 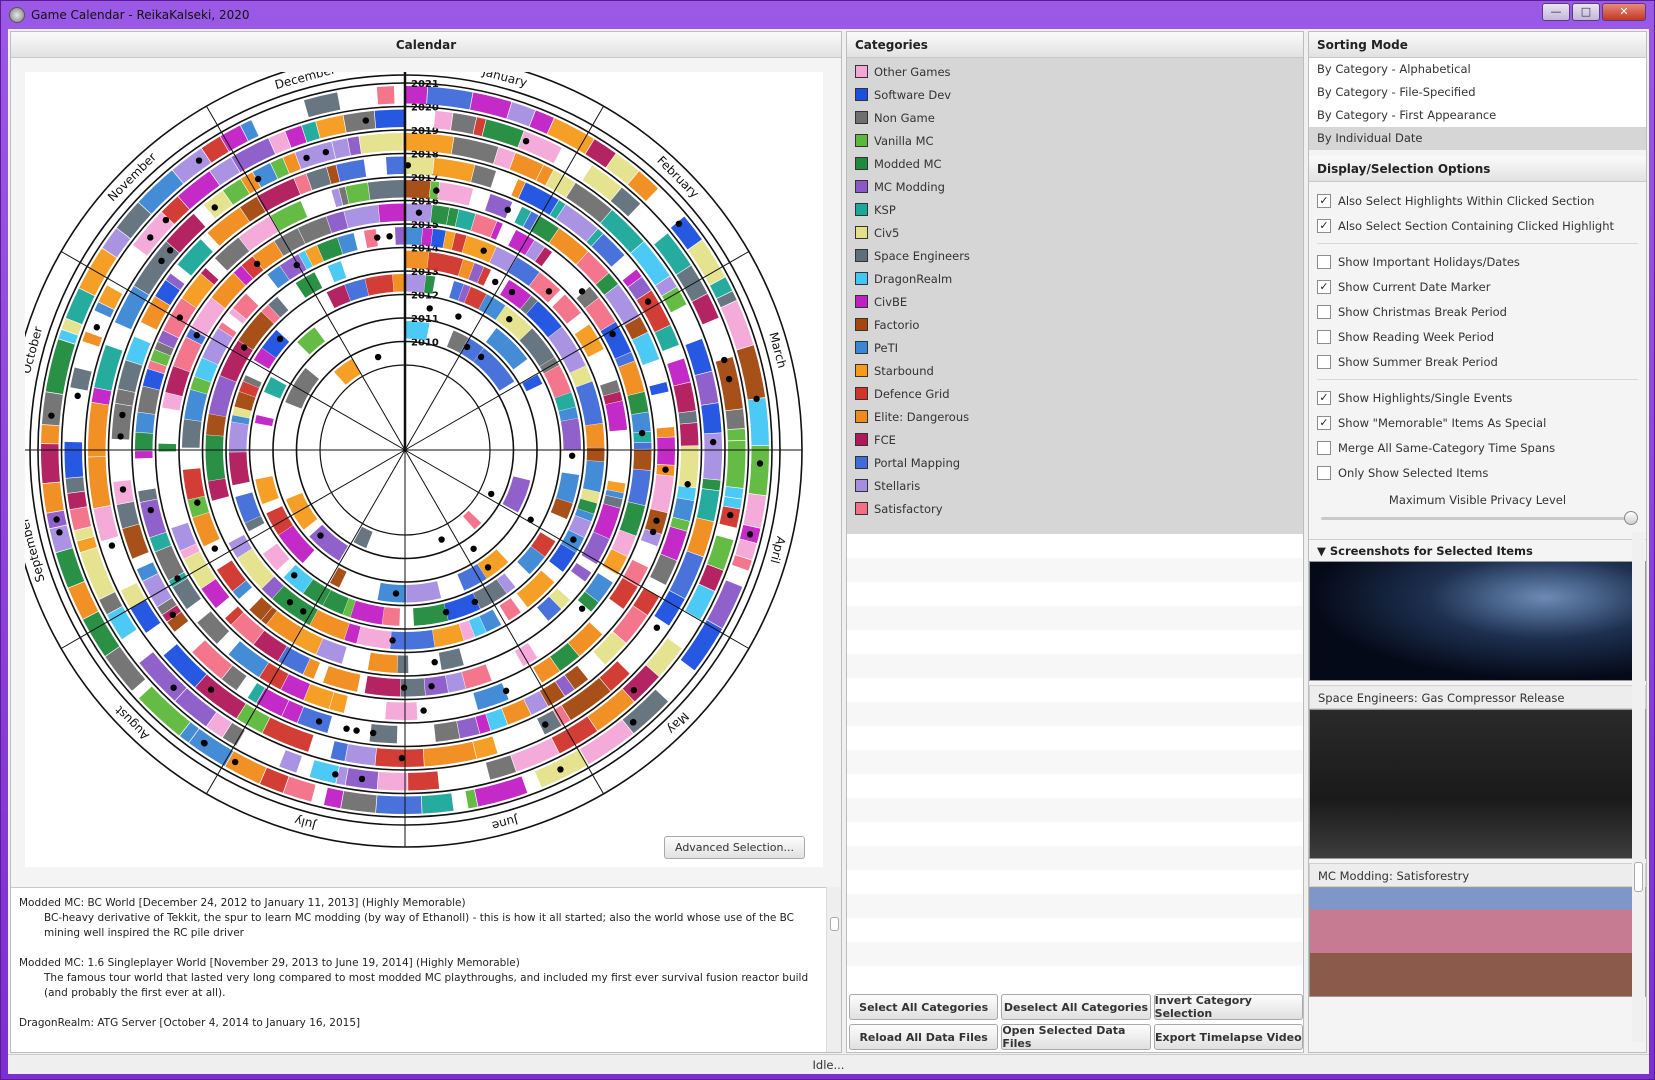 I want to click on close-button: ✕, so click(x=1624, y=12).